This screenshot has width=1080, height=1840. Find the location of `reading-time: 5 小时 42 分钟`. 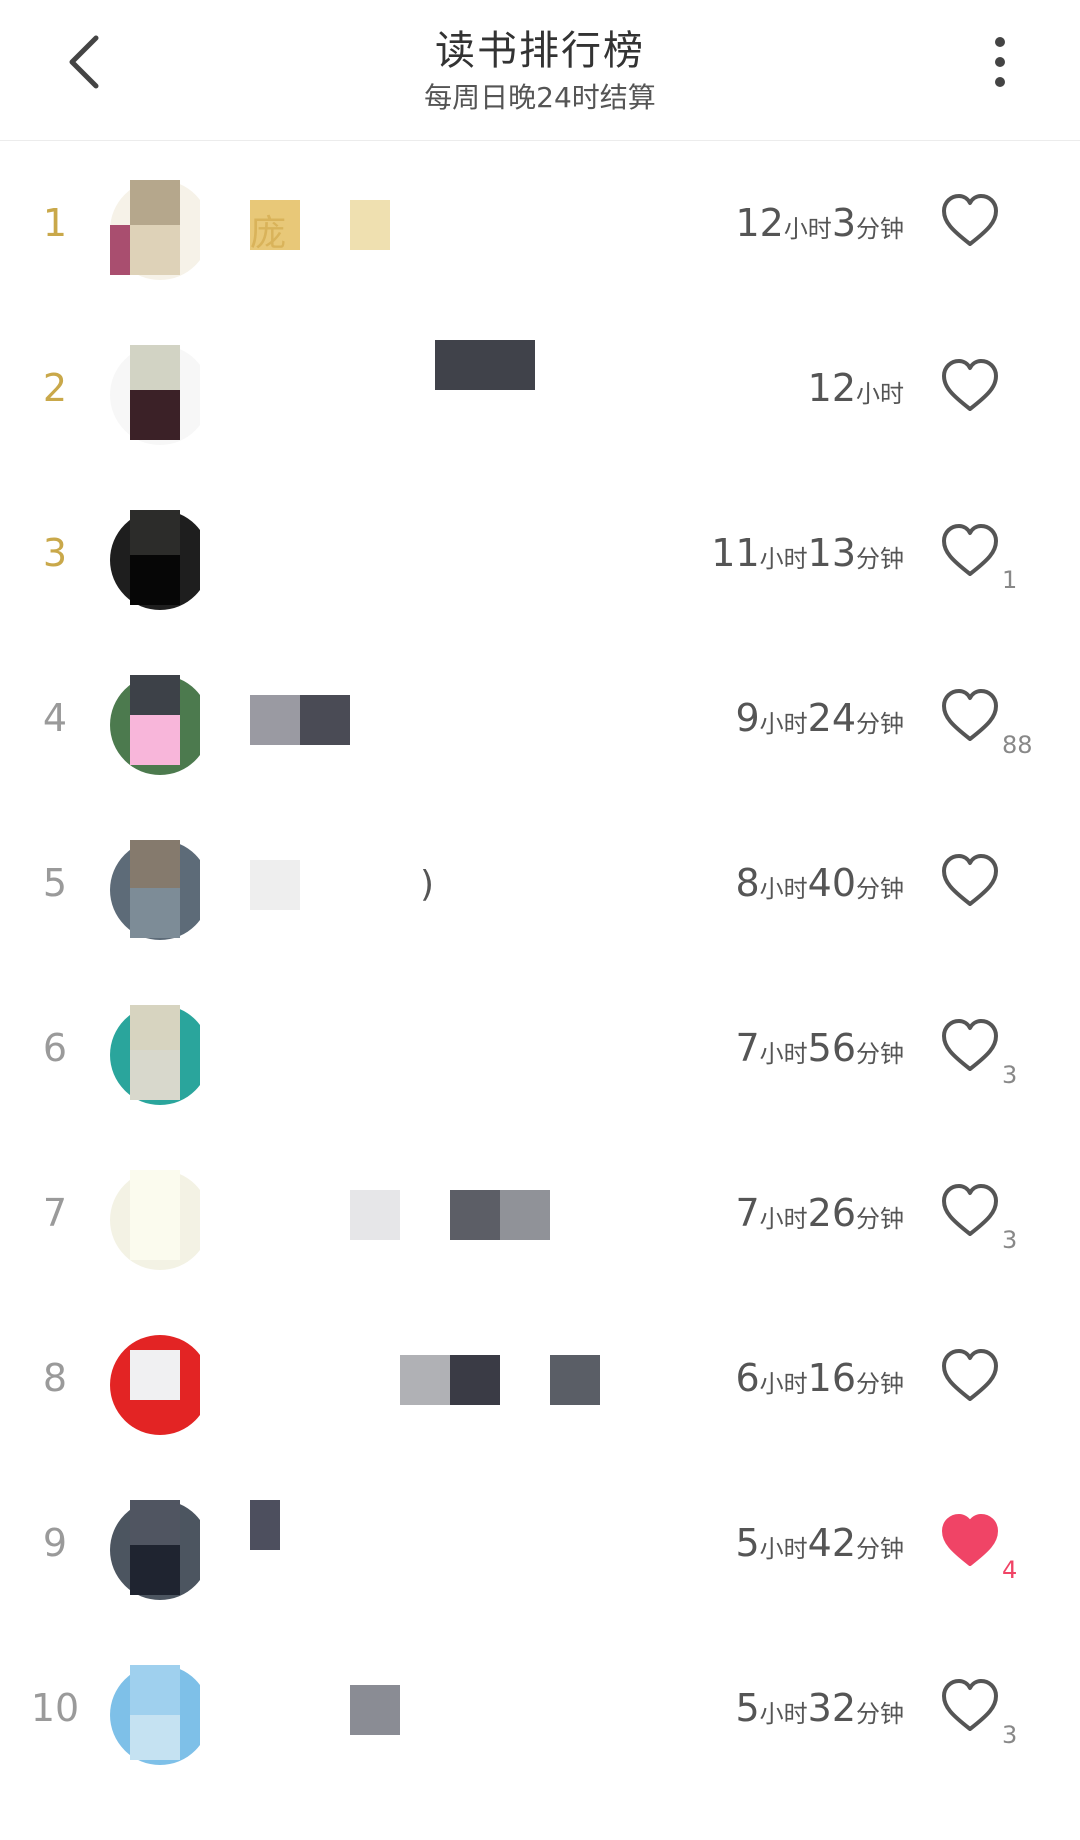

reading-time: 5 小时 42 分钟 is located at coordinates (819, 1542).